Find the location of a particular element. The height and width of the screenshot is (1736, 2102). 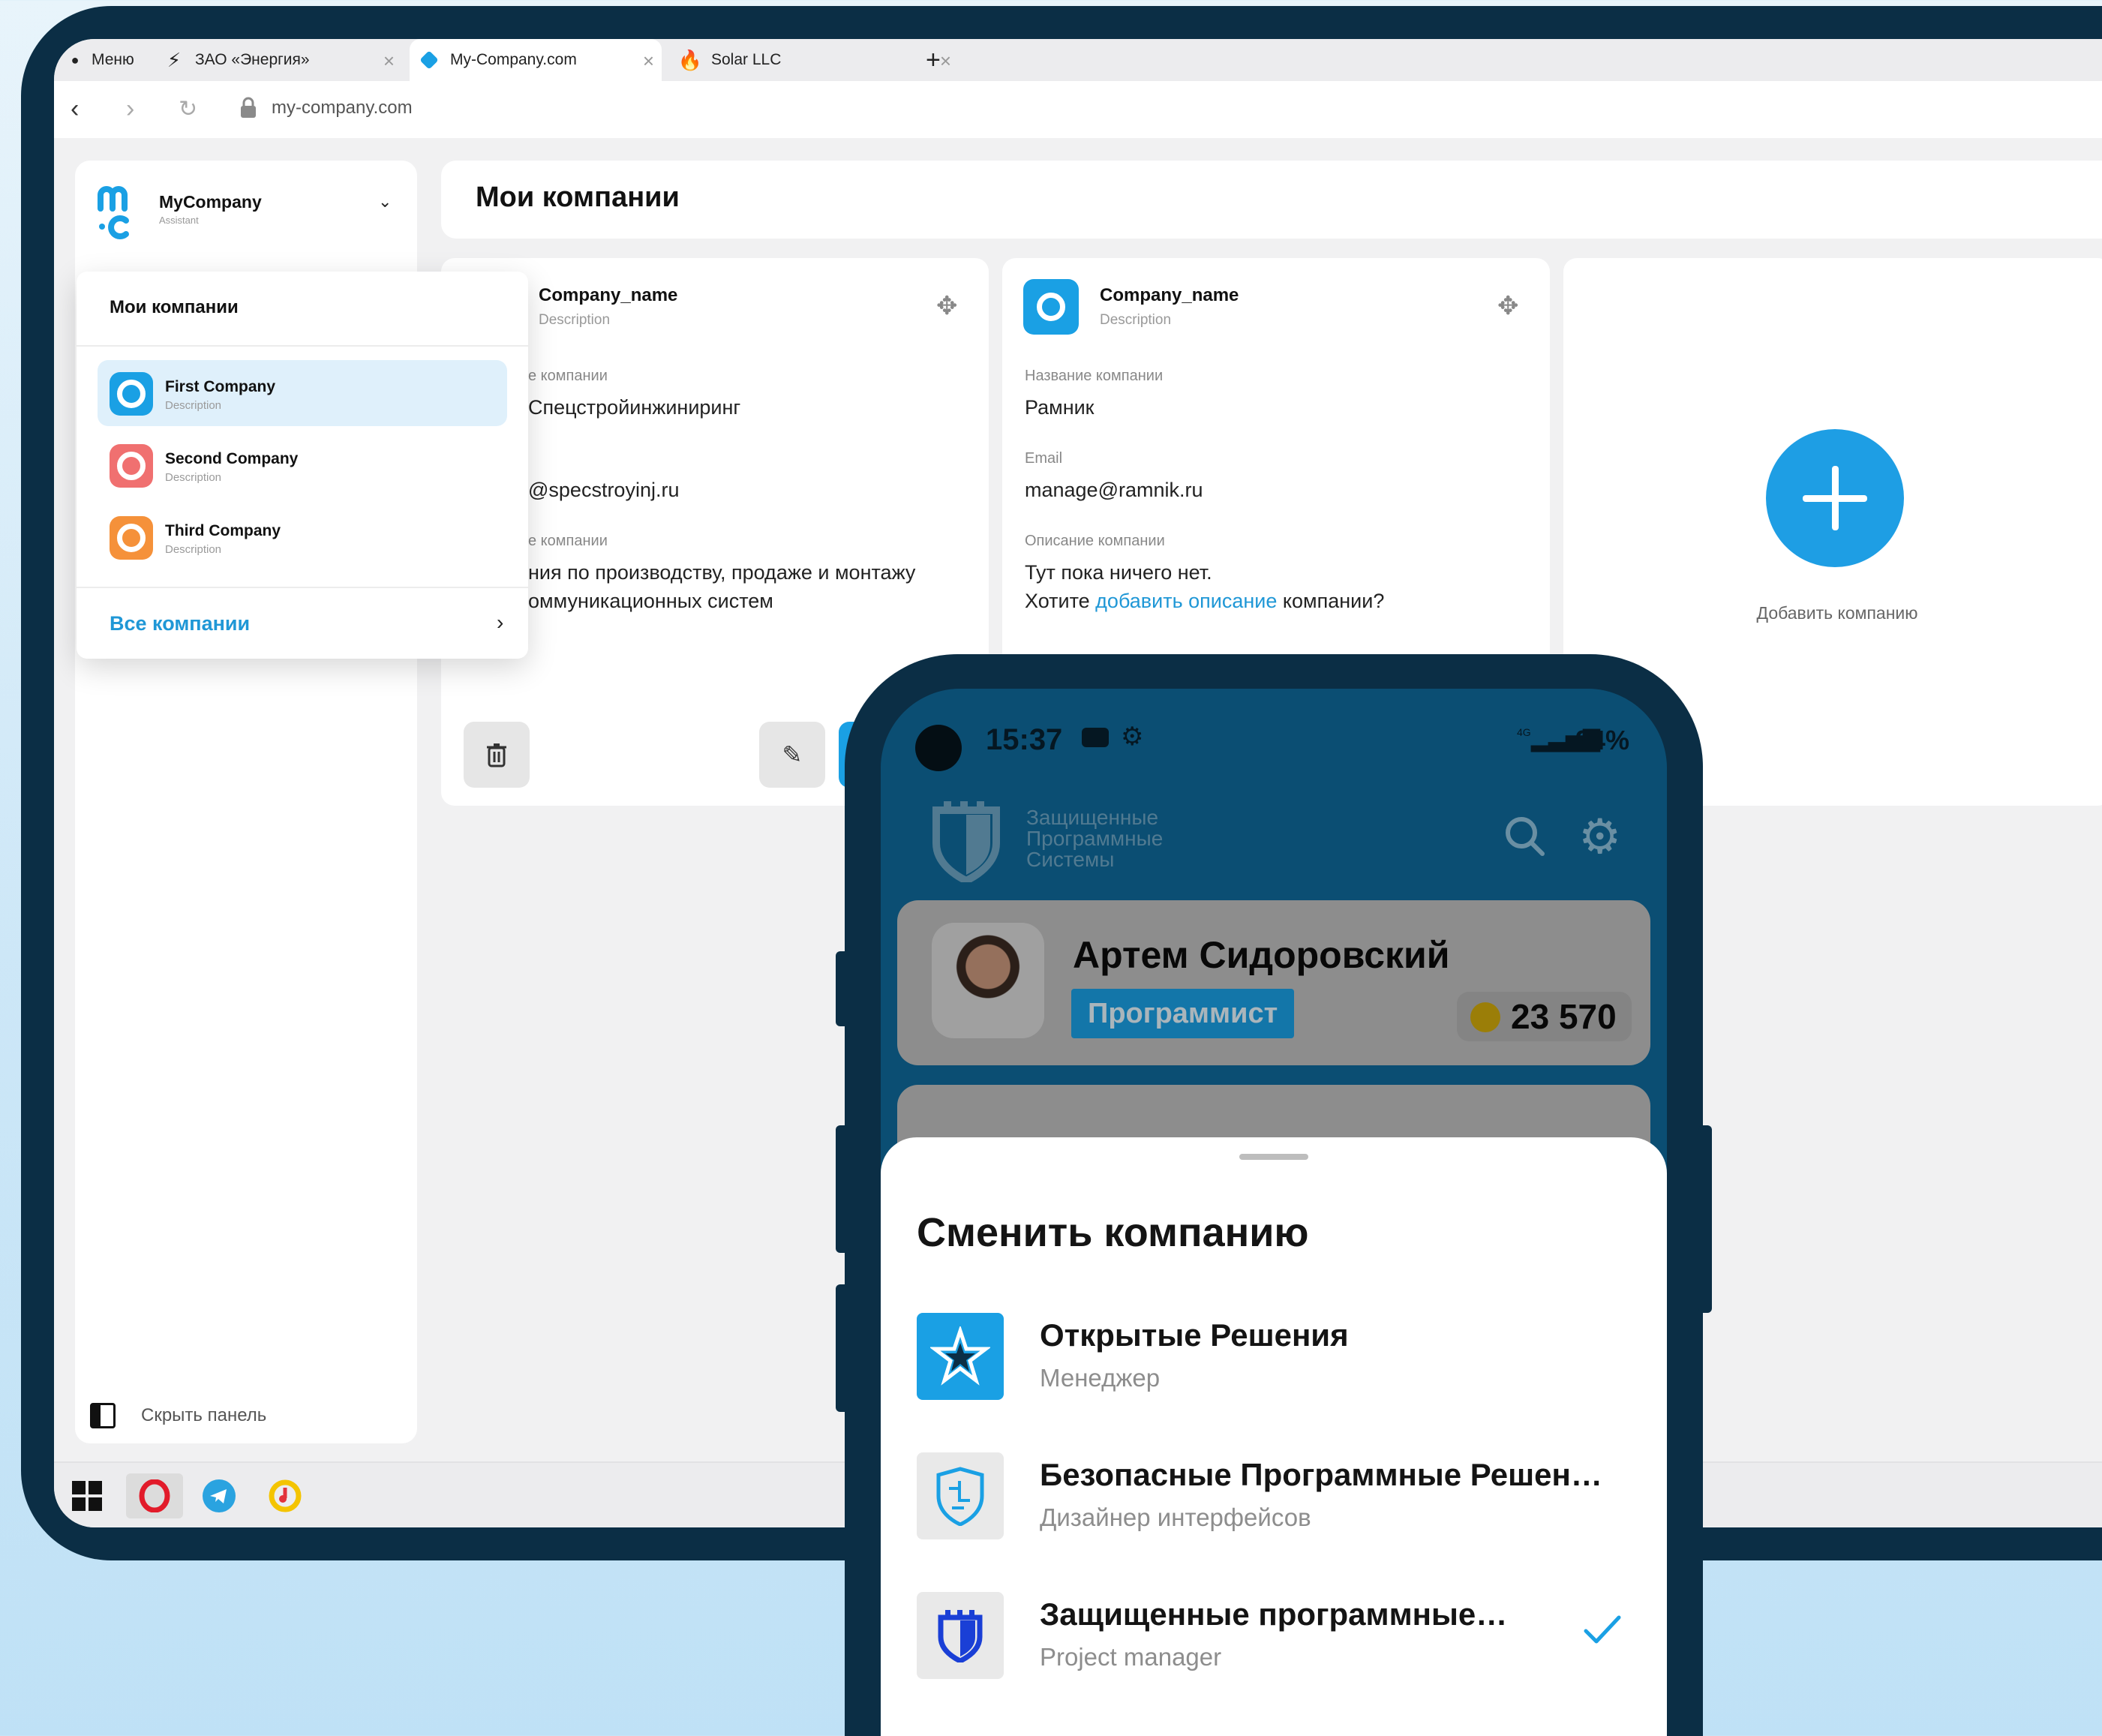

edit-button: ✎ is located at coordinates (792, 755).